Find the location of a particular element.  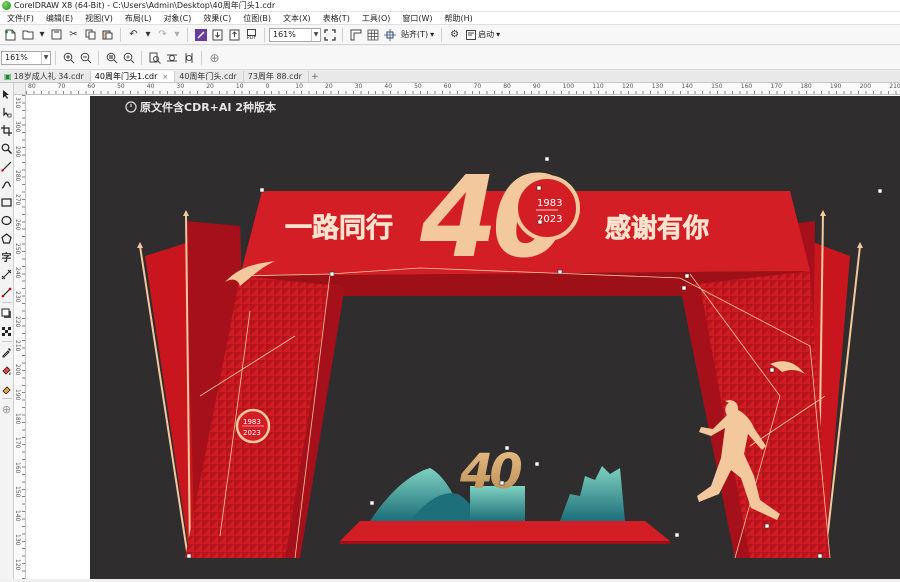

text-tool-icon: 字 is located at coordinates (7, 256).